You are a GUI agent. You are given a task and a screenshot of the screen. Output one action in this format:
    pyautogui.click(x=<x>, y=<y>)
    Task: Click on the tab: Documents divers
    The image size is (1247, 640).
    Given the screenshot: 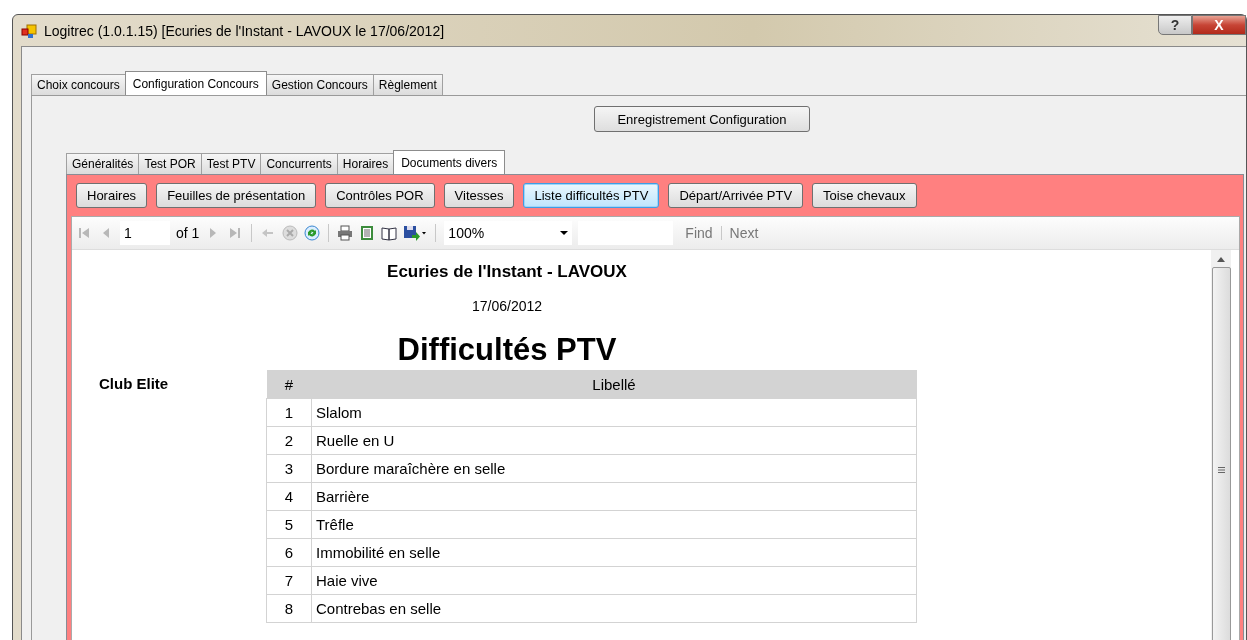 What is the action you would take?
    pyautogui.click(x=449, y=162)
    